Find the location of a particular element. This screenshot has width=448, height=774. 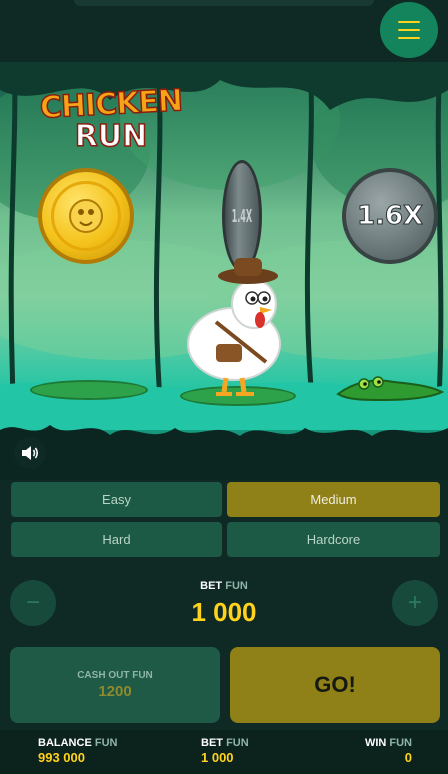

speaker-icon is located at coordinates (30, 453).